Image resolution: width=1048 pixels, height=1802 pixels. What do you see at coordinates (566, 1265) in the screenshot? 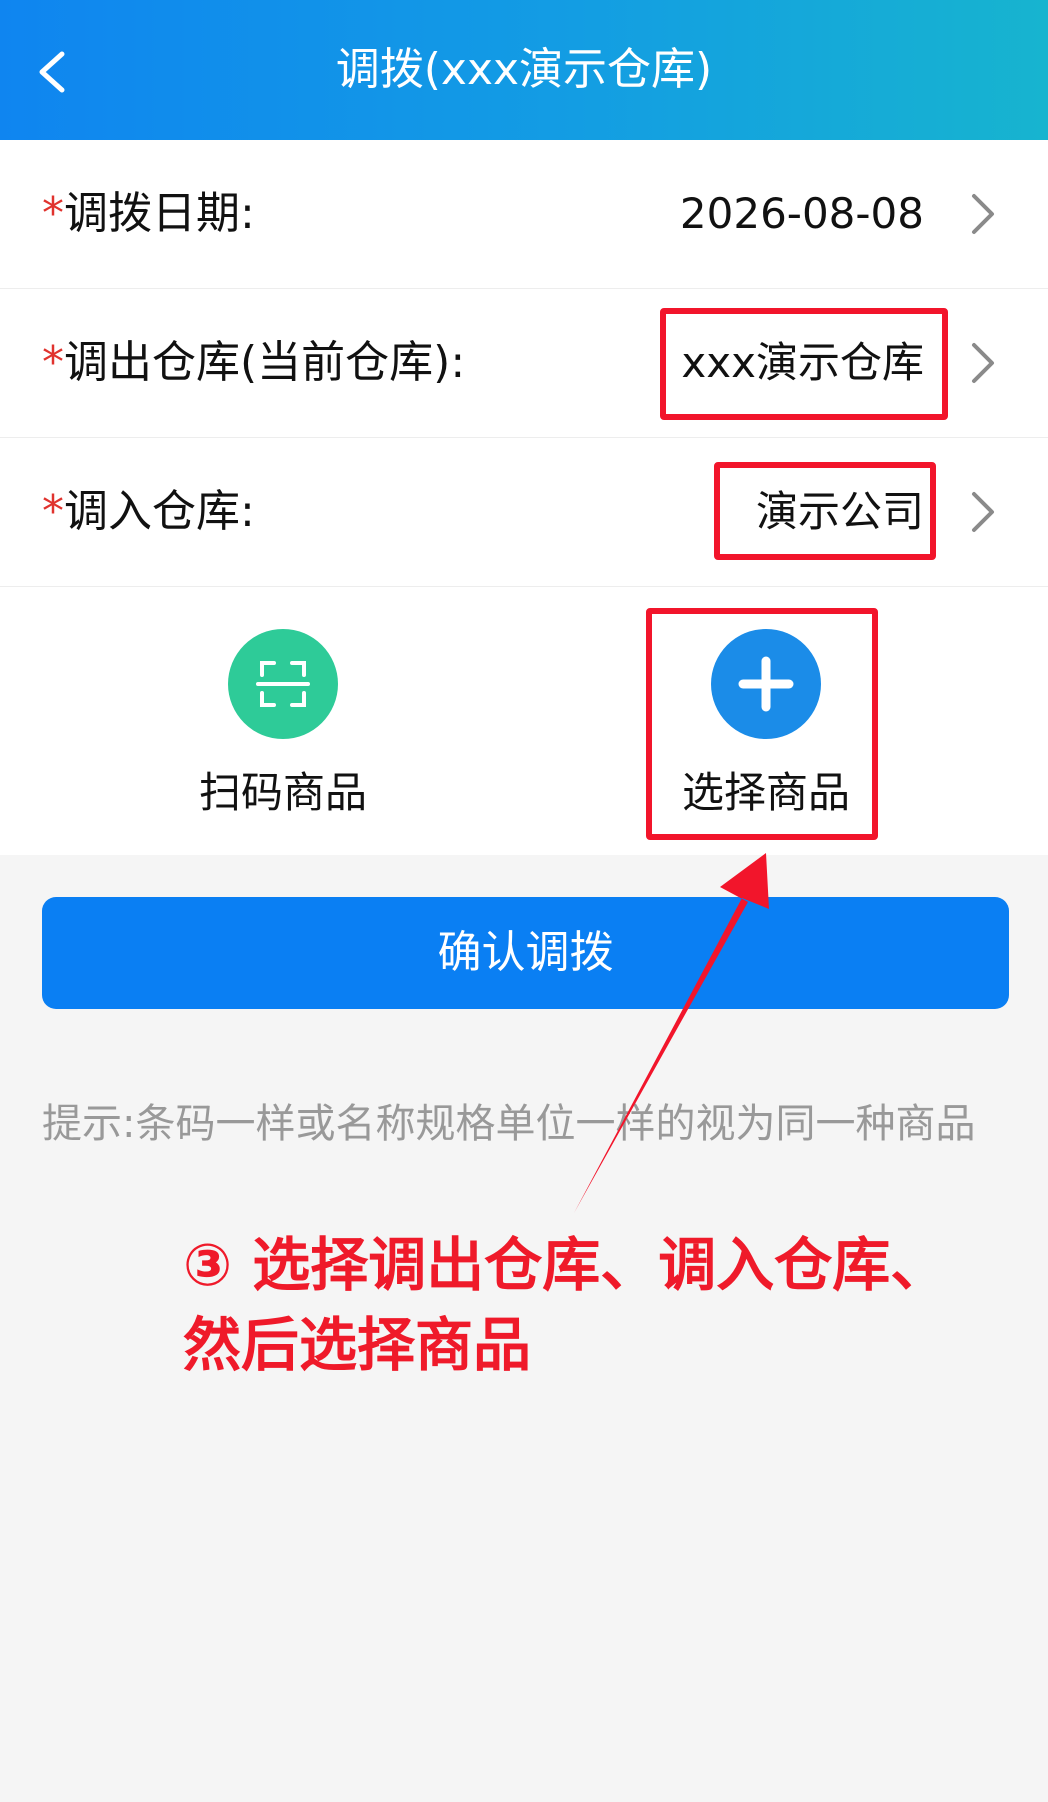
I see `annotation-line-1: ③ 选择调出仓库、调入仓库、` at bounding box center [566, 1265].